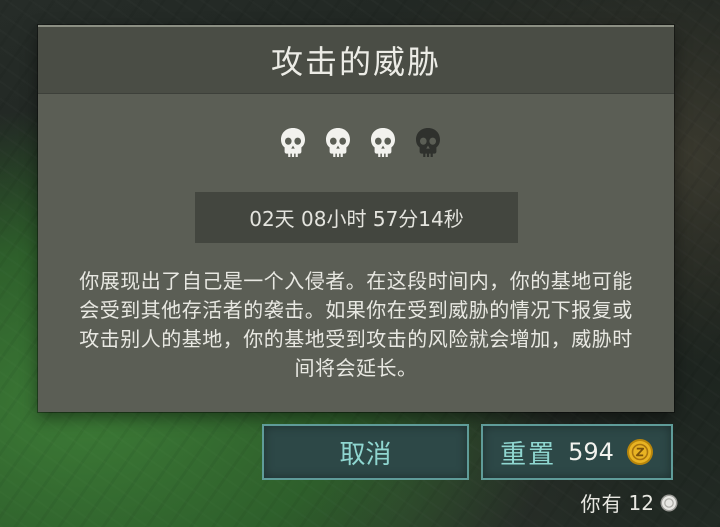 This screenshot has width=720, height=527. I want to click on wallet-balance: 你有 12, so click(629, 502).